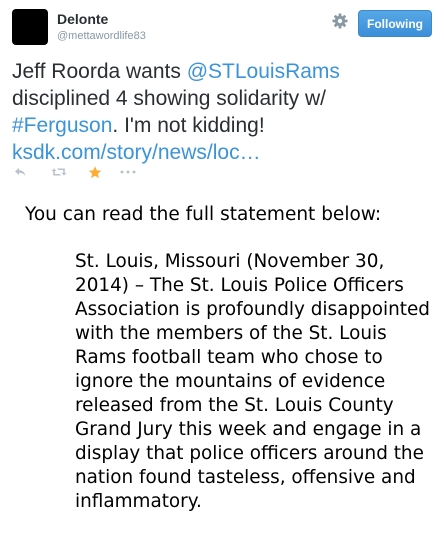 The width and height of the screenshot is (444, 557). Describe the element at coordinates (99, 71) in the screenshot. I see `tweet-text-segment: Jeff Roorda wants` at that location.